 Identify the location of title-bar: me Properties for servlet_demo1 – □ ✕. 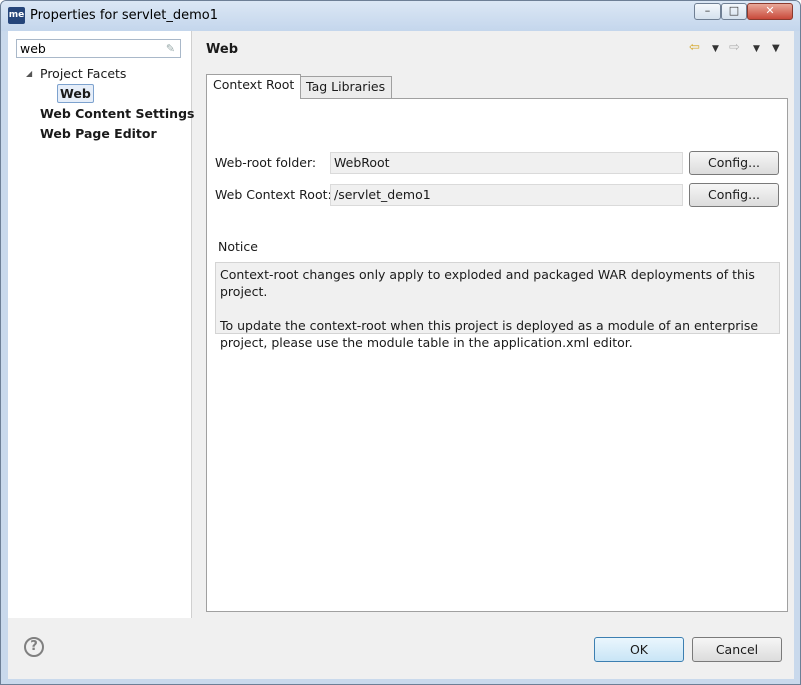
(400, 16).